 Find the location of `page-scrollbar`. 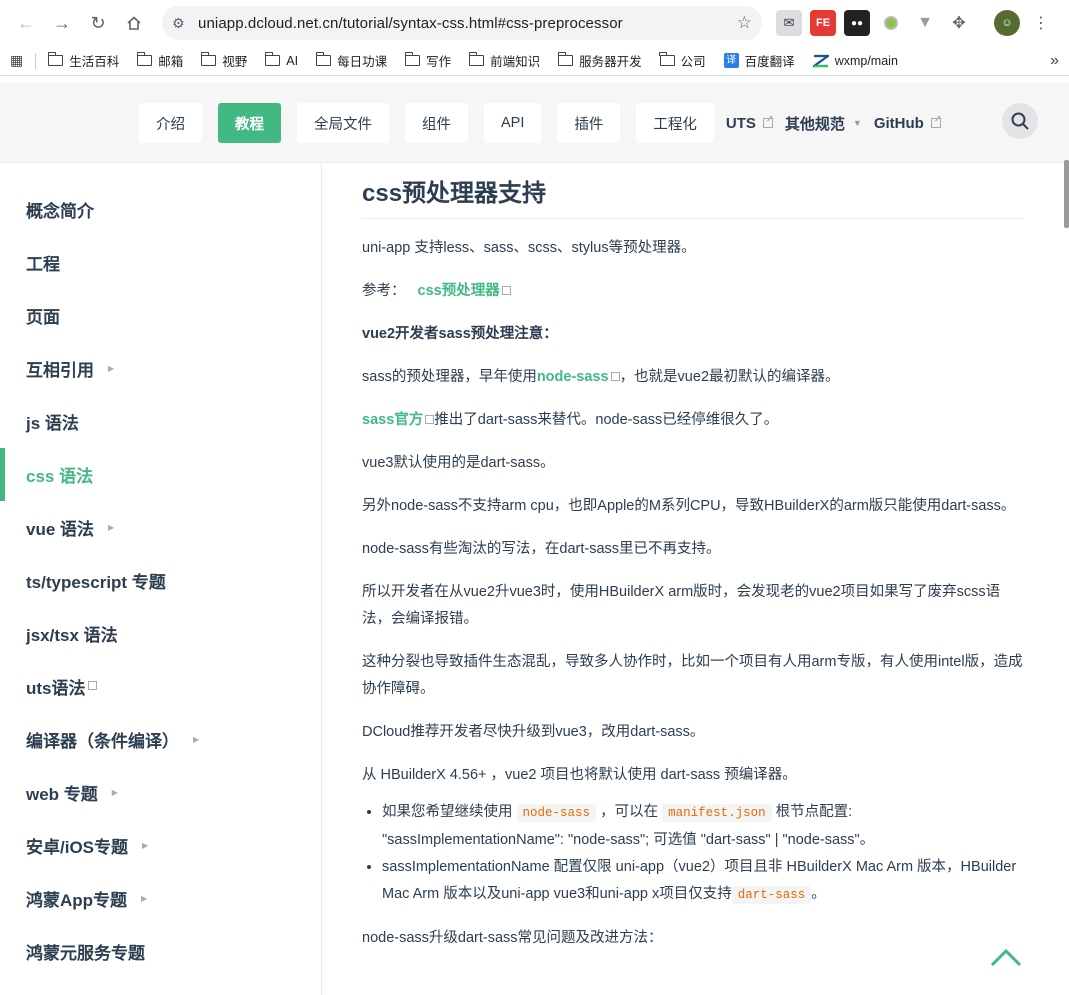

page-scrollbar is located at coordinates (1066, 194).